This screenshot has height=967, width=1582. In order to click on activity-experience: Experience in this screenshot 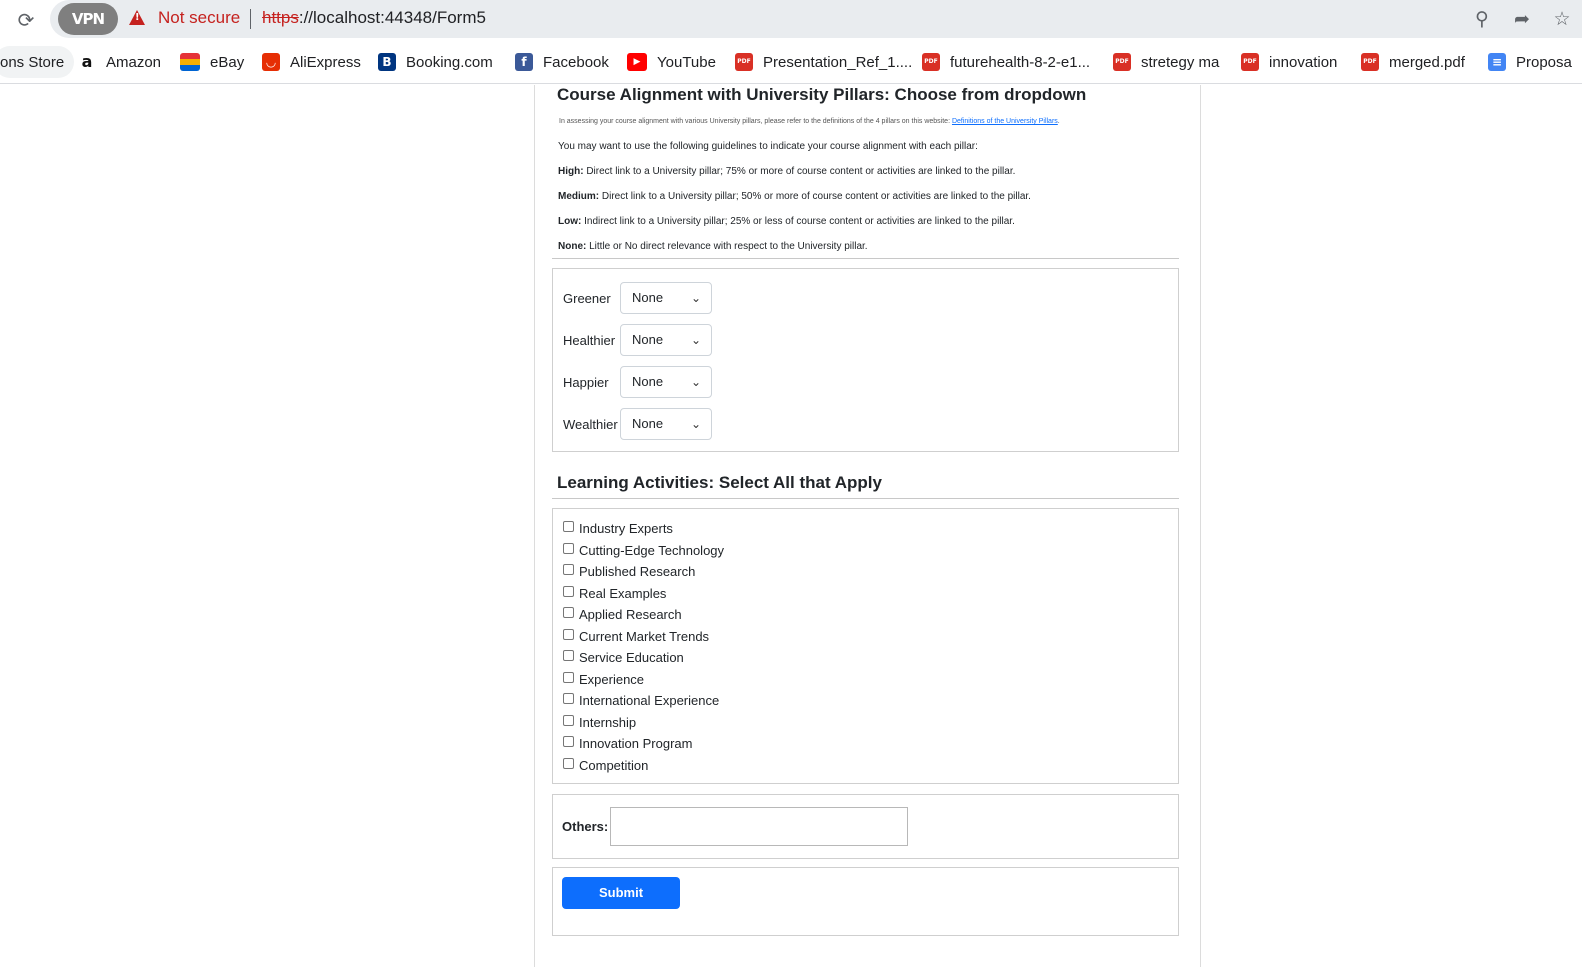, I will do `click(603, 679)`.